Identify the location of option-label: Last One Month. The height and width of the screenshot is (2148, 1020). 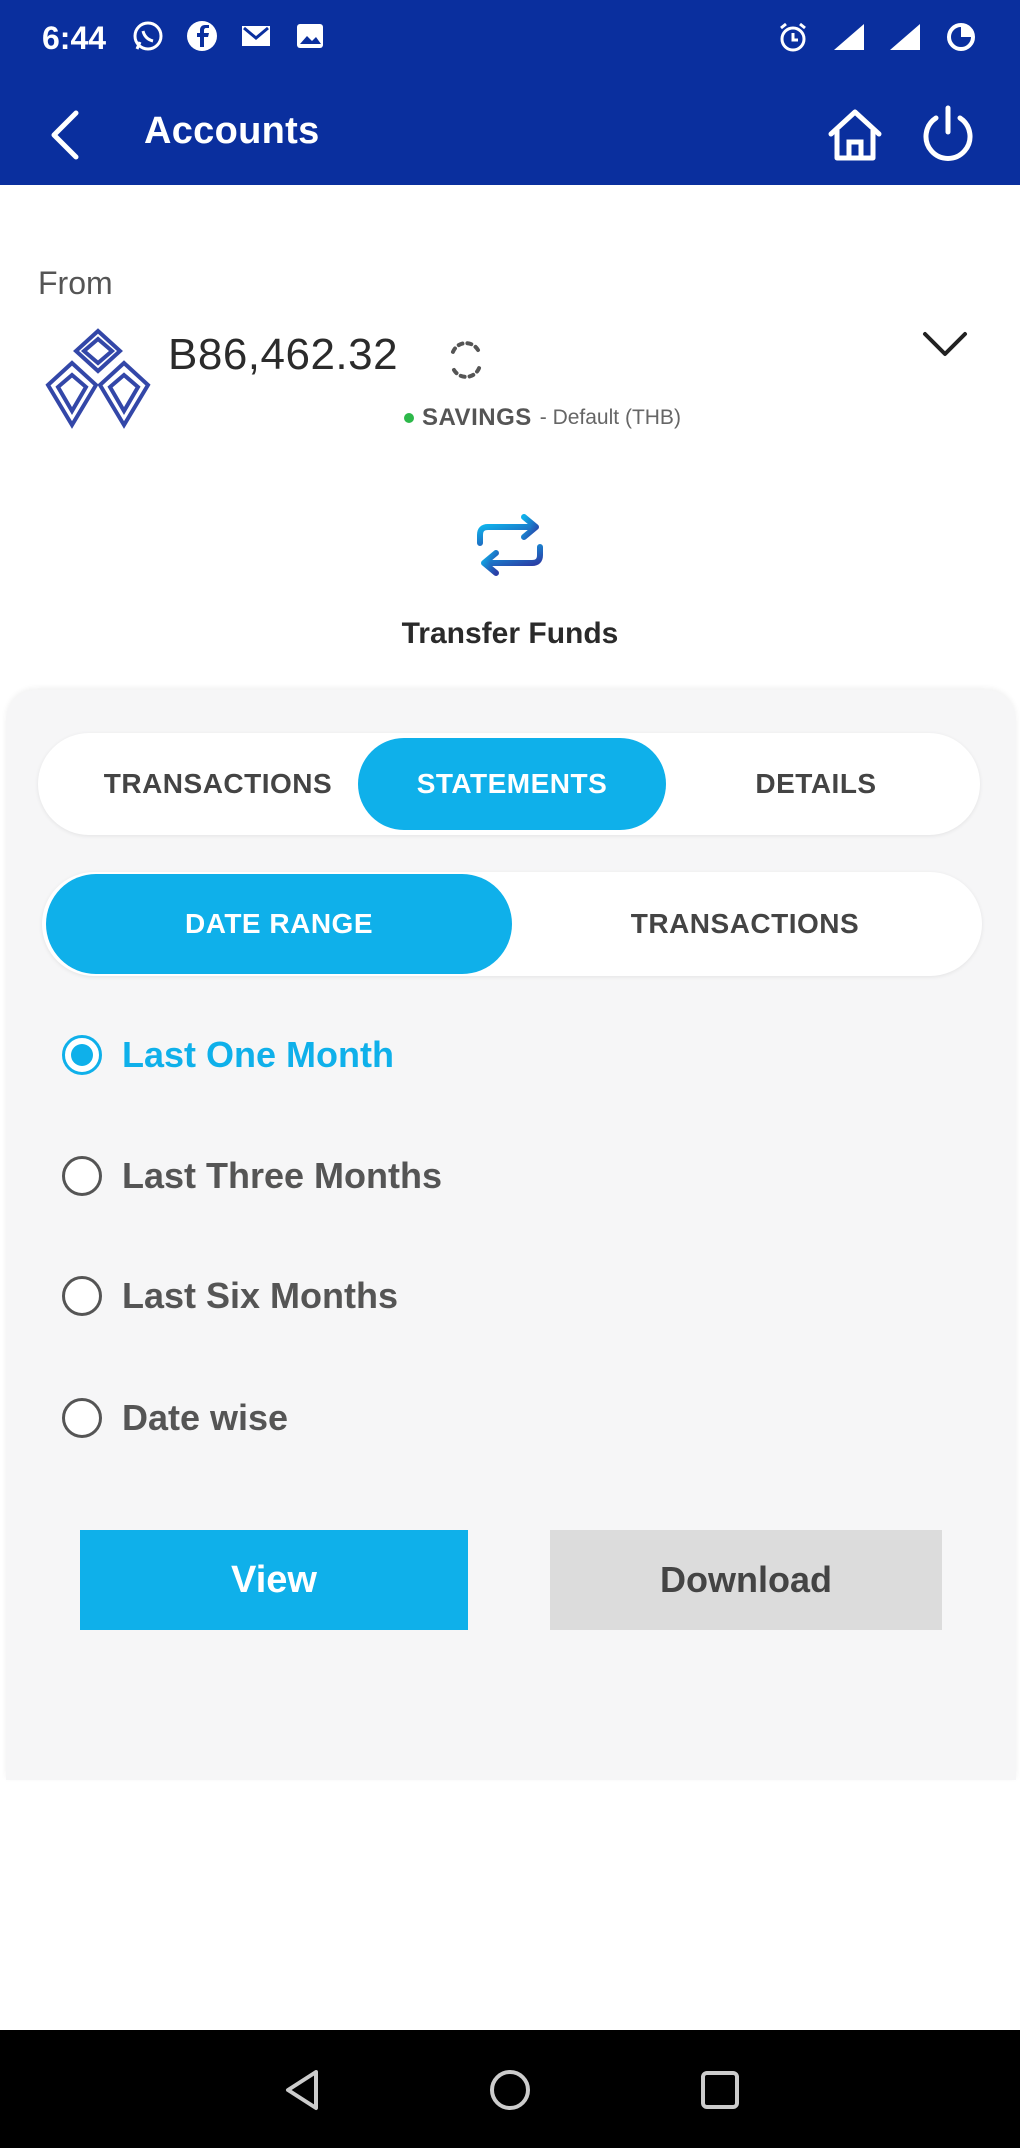
(258, 1054).